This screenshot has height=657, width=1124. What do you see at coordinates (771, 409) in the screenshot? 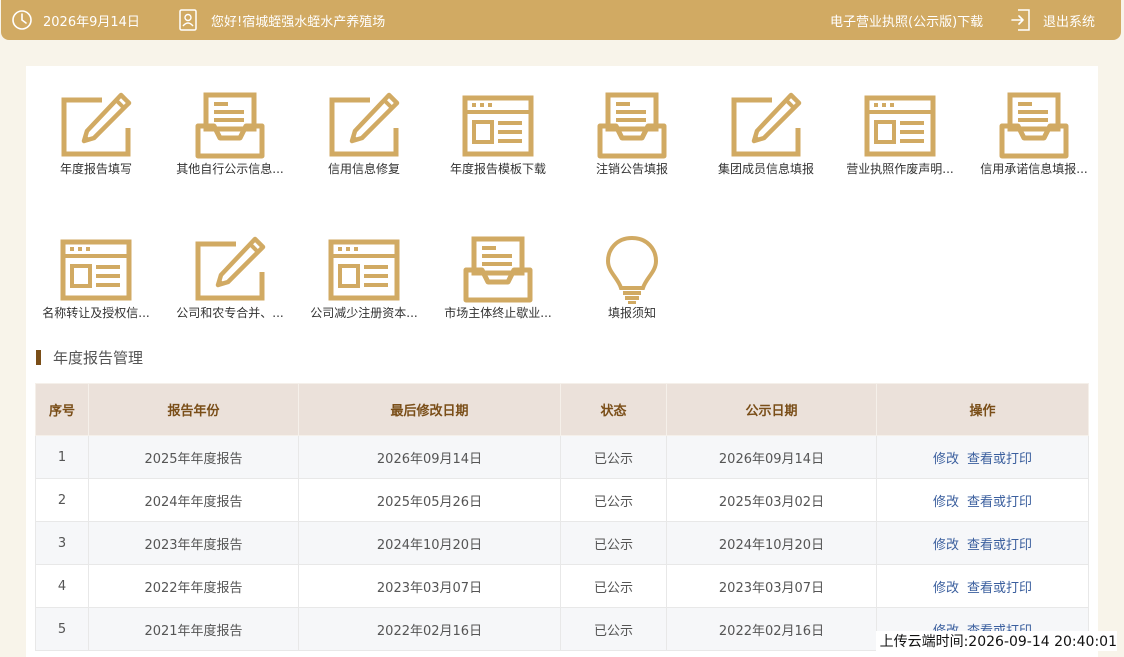
I see `header-published: 公示日期` at bounding box center [771, 409].